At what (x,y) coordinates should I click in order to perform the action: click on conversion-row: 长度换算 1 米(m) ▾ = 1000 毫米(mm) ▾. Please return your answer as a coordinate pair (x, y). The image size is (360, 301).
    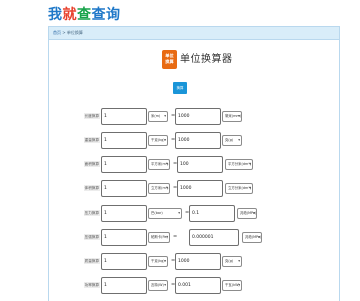
    Looking at the image, I should click on (194, 116).